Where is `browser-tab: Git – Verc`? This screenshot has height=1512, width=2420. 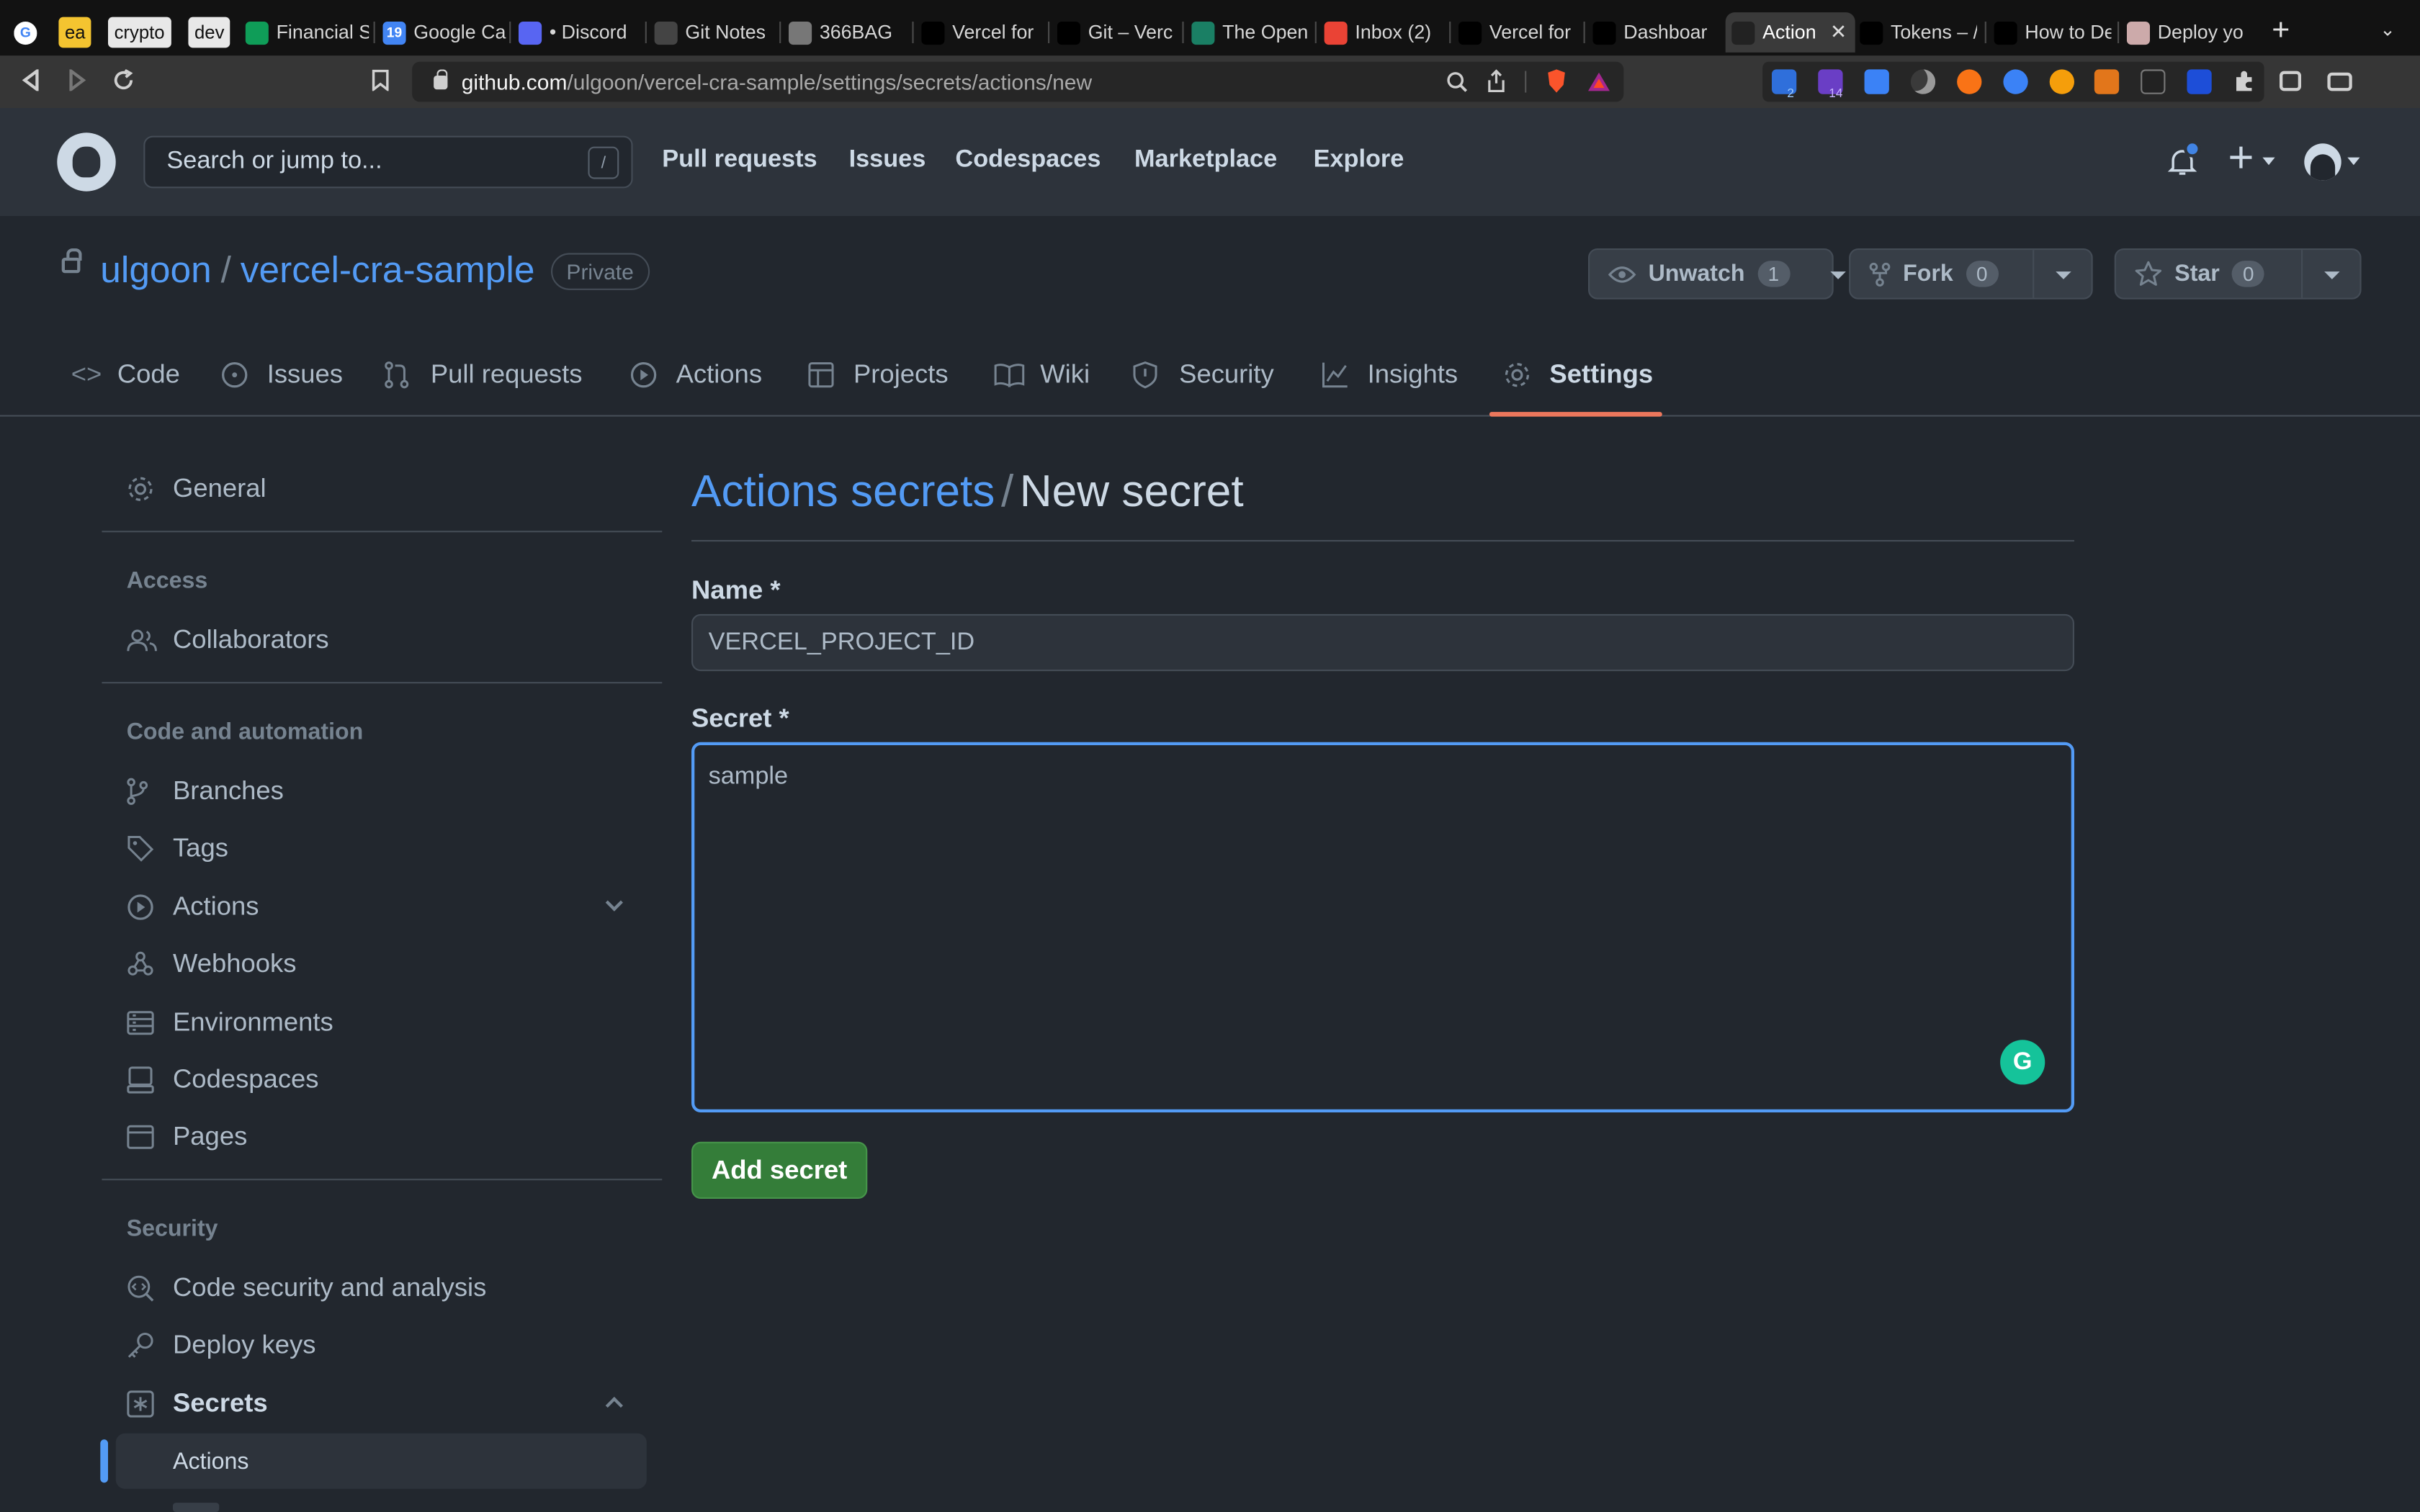
browser-tab: Git – Verc is located at coordinates (1116, 32).